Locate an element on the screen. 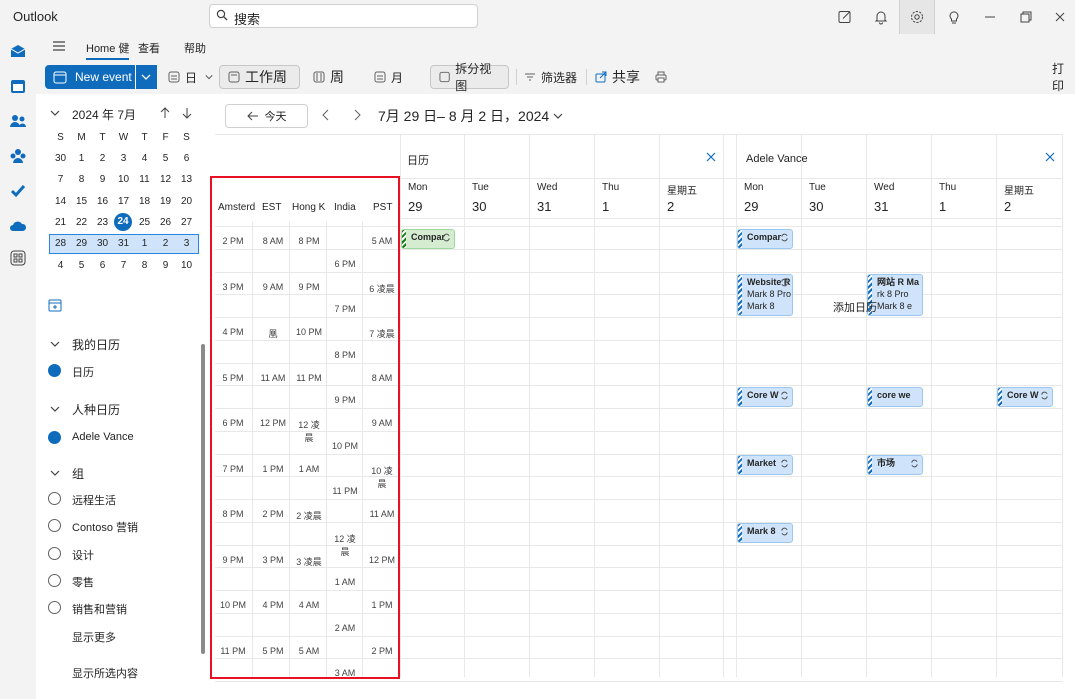 The image size is (1075, 699). mini-calendar-day: 1 is located at coordinates (144, 243).